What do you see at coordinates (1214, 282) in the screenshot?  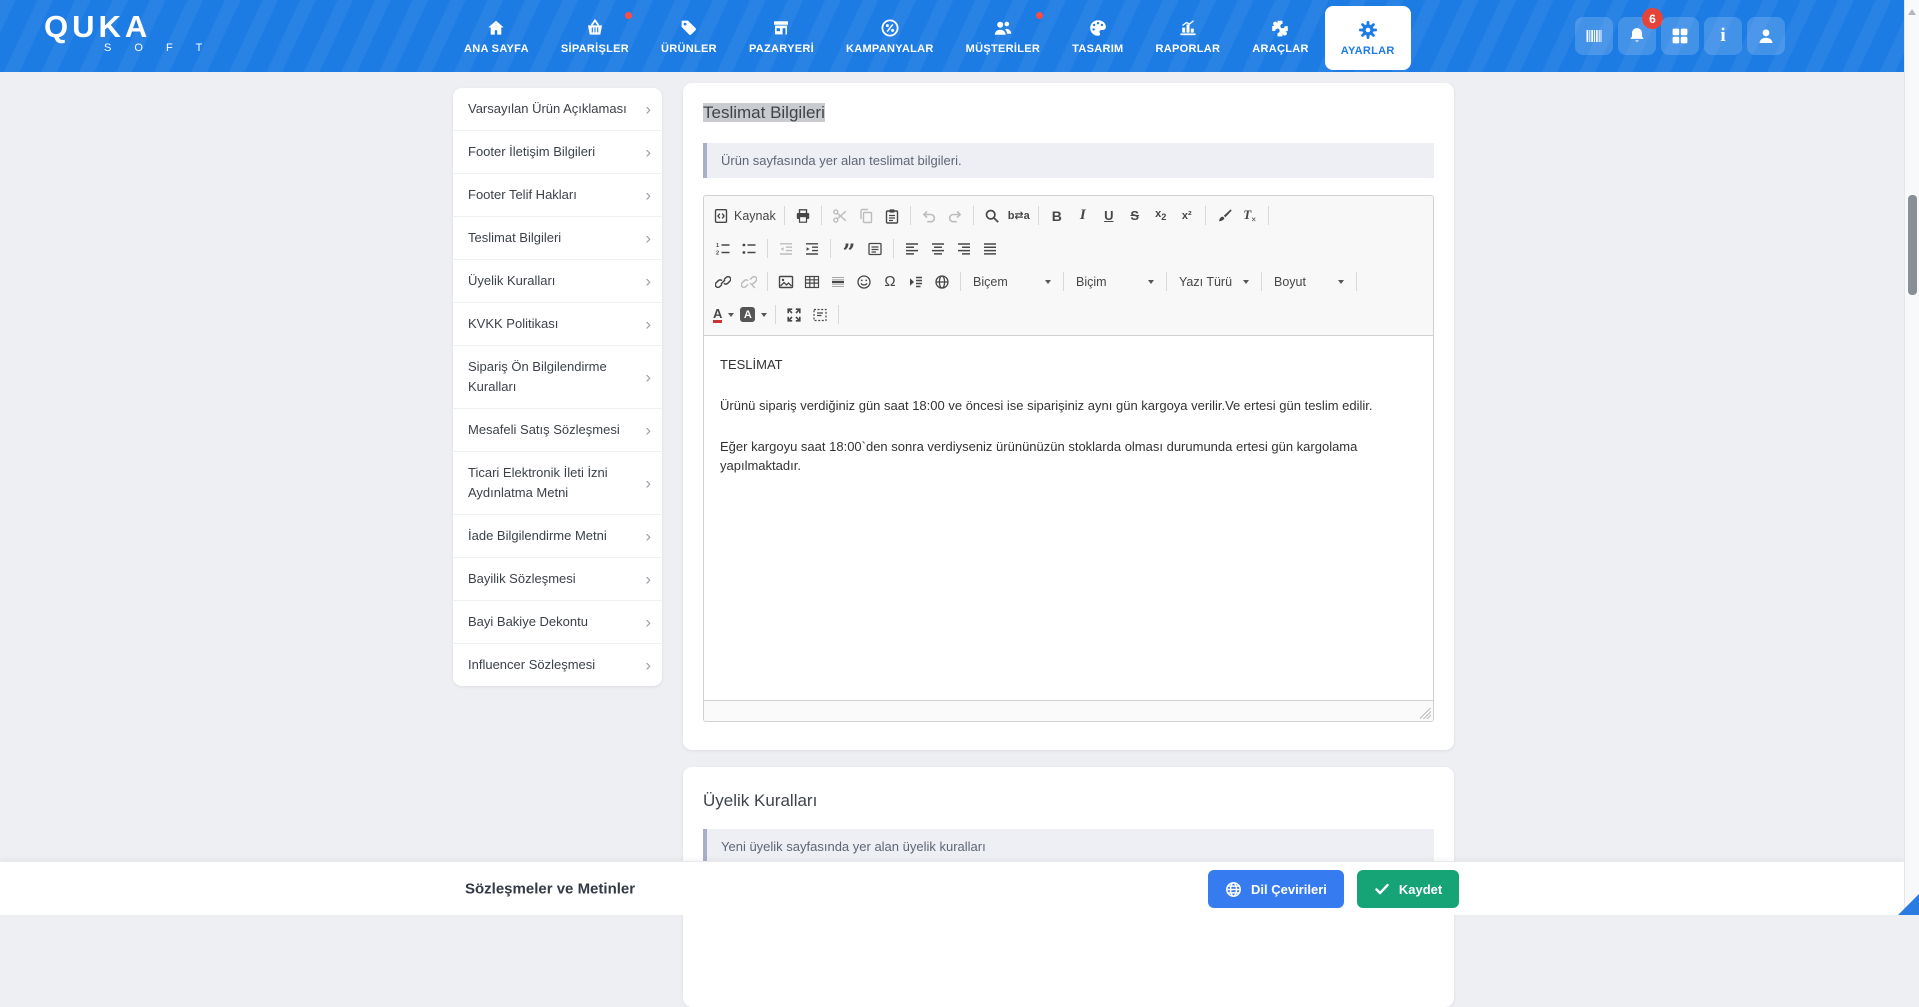 I see `font-dropdown: Yazı Türü` at bounding box center [1214, 282].